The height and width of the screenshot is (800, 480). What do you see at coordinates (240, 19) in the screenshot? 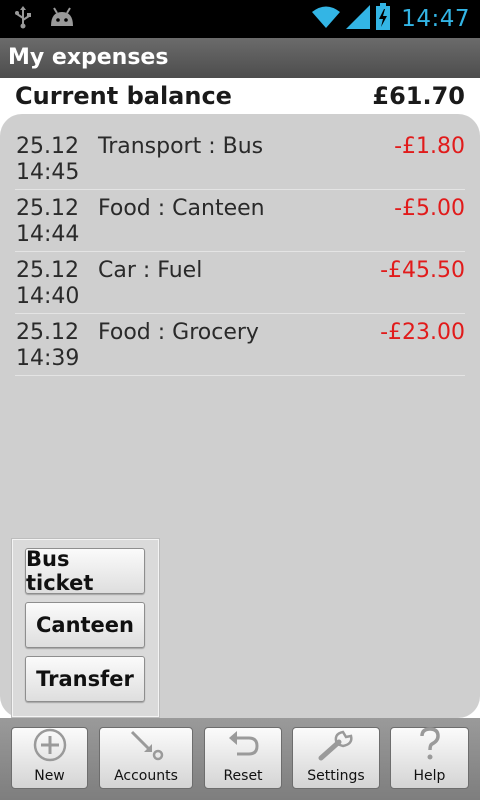
I see `status-bar: 14:47` at bounding box center [240, 19].